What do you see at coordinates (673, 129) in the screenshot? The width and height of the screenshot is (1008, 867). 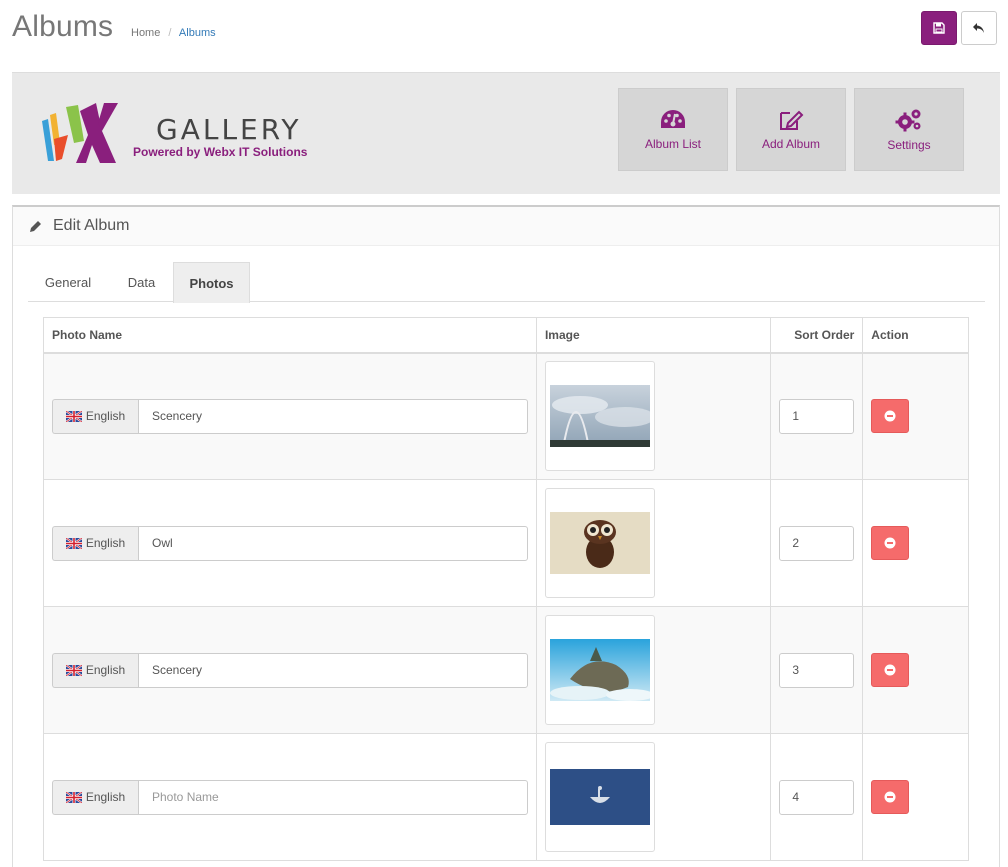 I see `album-list-button: Album List` at bounding box center [673, 129].